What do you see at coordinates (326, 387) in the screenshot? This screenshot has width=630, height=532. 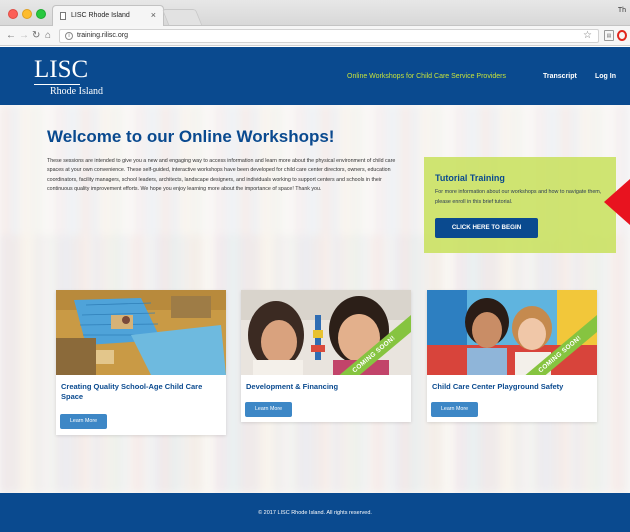 I see `workshop-title: Development & Financing` at bounding box center [326, 387].